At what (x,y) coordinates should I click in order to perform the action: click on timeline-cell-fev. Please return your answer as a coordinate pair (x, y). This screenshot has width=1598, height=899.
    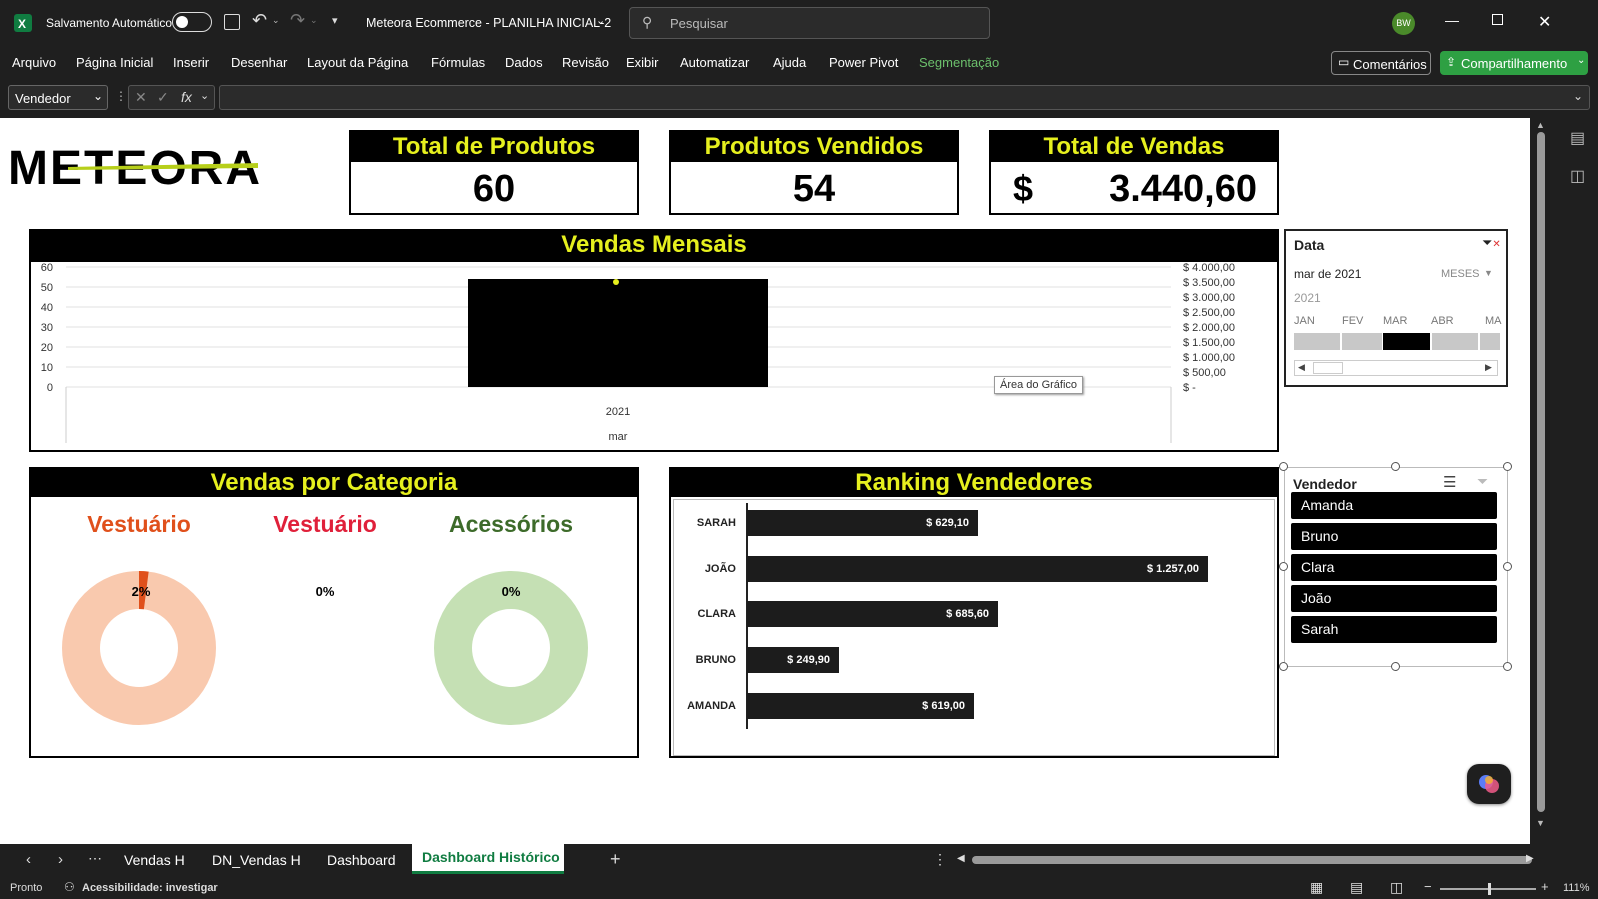
    Looking at the image, I should click on (1362, 341).